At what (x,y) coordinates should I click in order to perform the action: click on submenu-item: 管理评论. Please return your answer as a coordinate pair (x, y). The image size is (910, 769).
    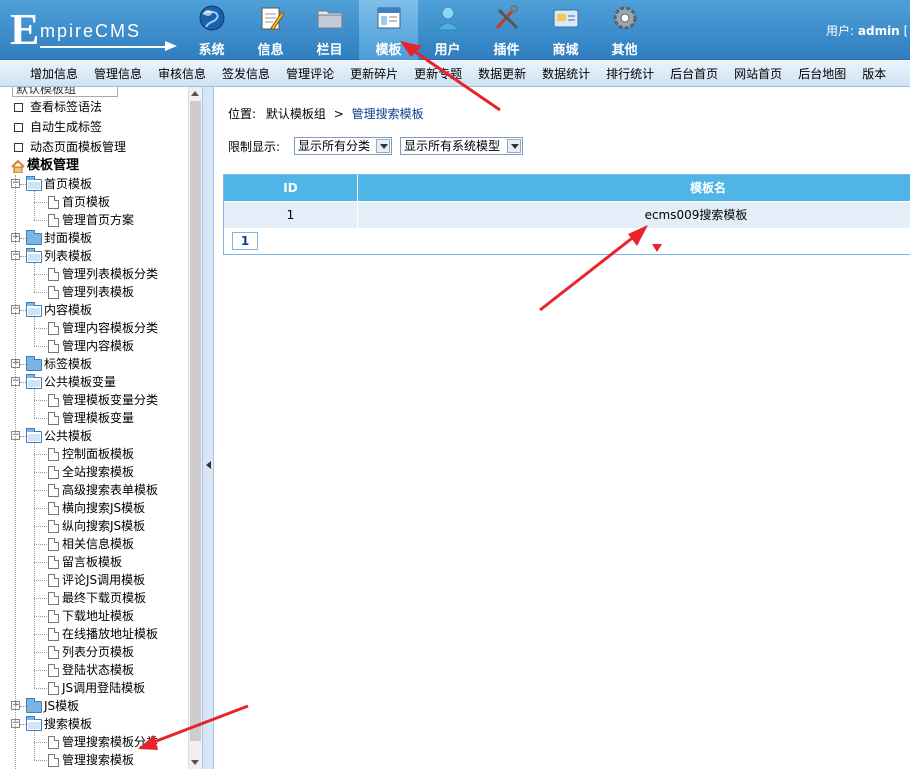
    Looking at the image, I should click on (310, 73).